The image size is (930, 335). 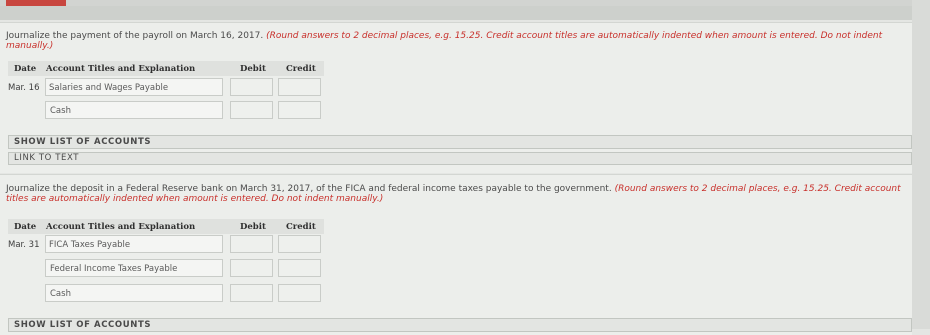 What do you see at coordinates (460, 158) in the screenshot?
I see `link-to-text-button: LINK TO TEXT` at bounding box center [460, 158].